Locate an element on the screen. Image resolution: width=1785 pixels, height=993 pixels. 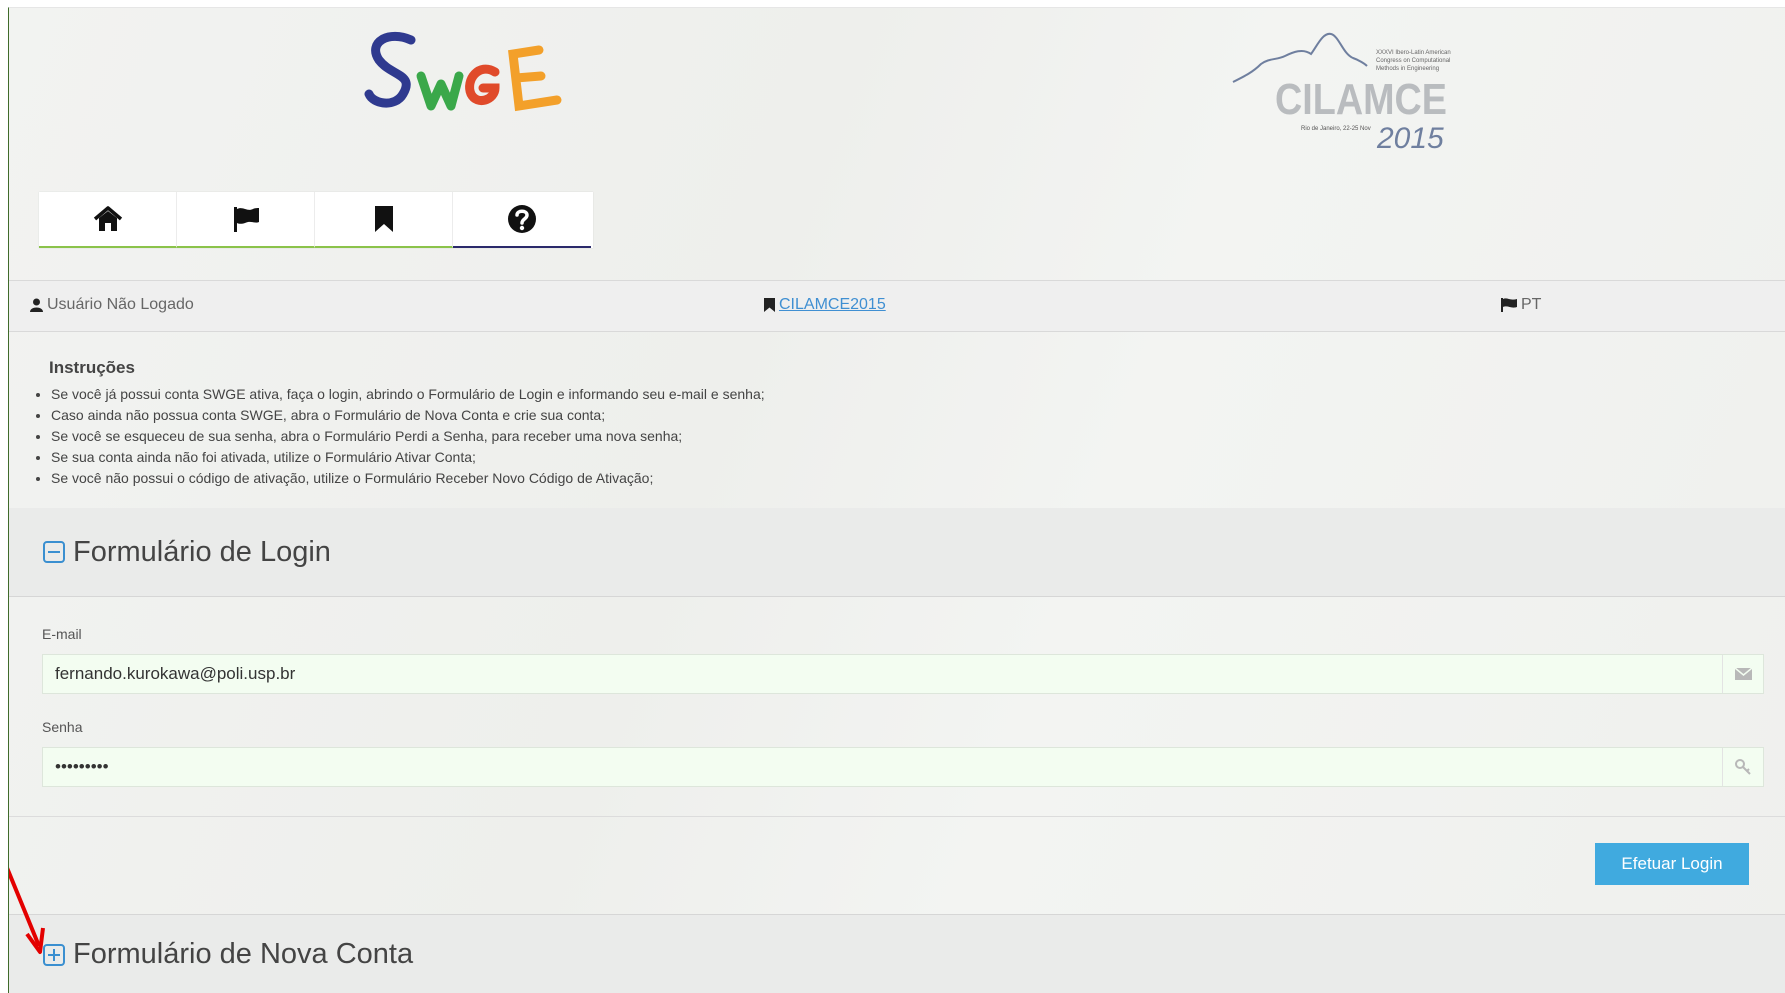
cilamce-wordmark: CILAMCE is located at coordinates (1361, 99).